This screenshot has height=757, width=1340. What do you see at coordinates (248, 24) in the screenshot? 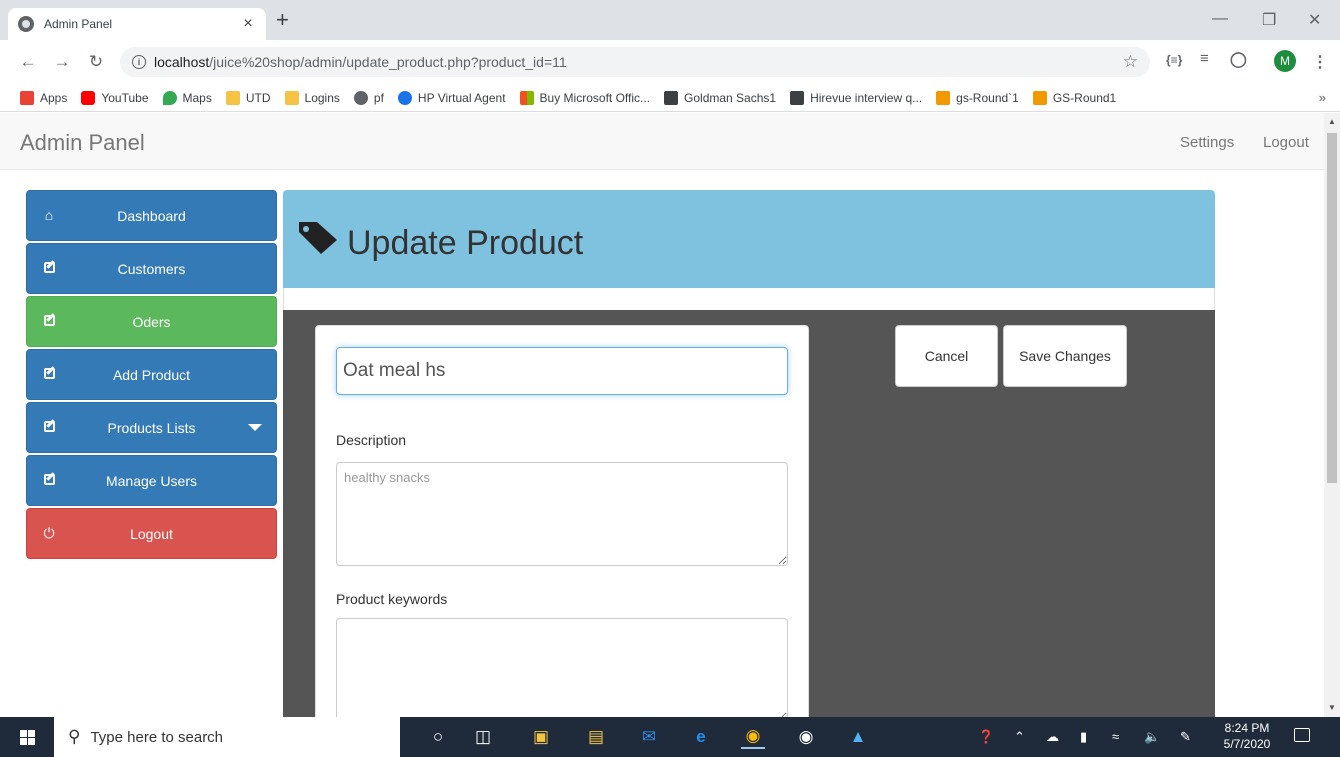
I see `tab-close-icon: ×` at bounding box center [248, 24].